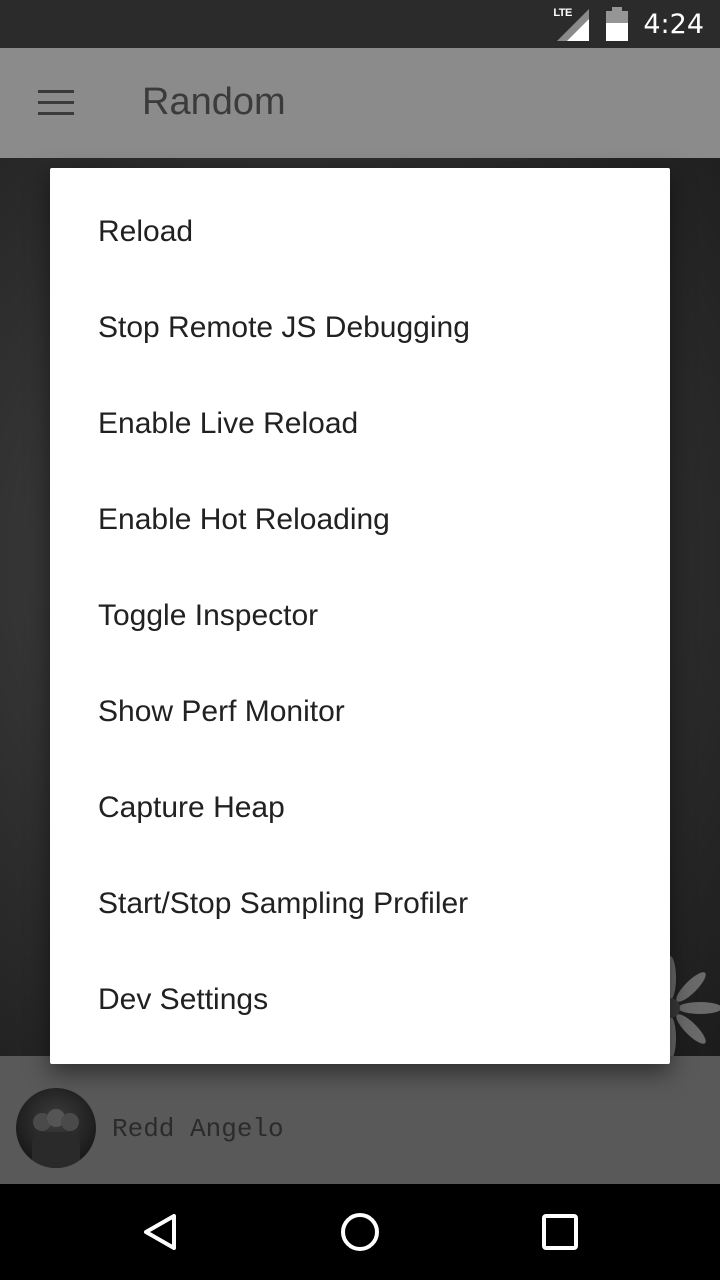  What do you see at coordinates (360, 712) in the screenshot?
I see `menu-item-show-perf-monitor: Show Perf Monitor` at bounding box center [360, 712].